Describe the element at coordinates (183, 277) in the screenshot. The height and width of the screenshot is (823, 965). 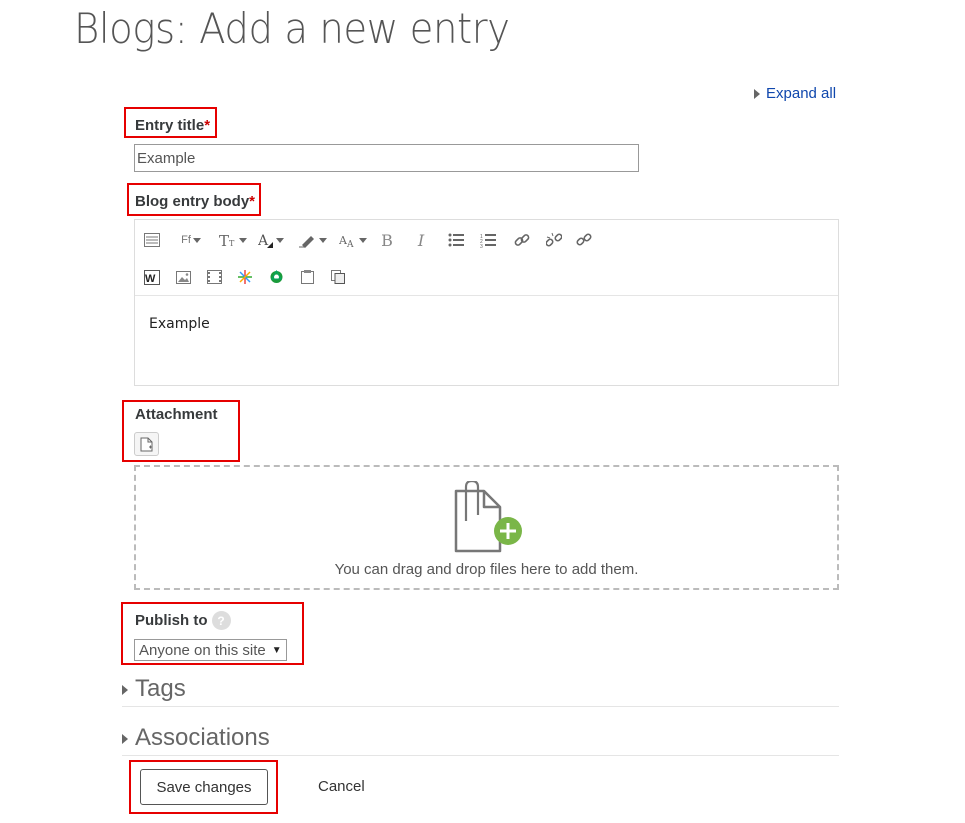
I see `image-icon` at that location.